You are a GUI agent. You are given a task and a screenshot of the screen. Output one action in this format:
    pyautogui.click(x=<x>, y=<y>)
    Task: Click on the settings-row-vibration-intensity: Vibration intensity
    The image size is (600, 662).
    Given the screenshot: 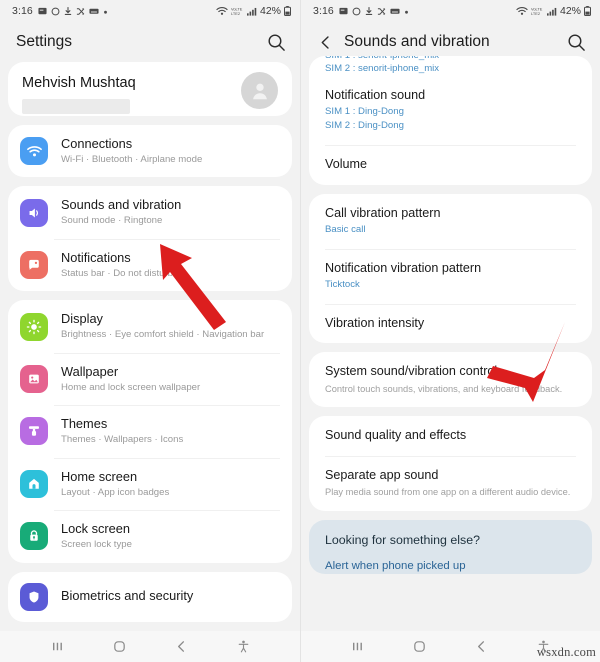 What is the action you would take?
    pyautogui.click(x=450, y=323)
    